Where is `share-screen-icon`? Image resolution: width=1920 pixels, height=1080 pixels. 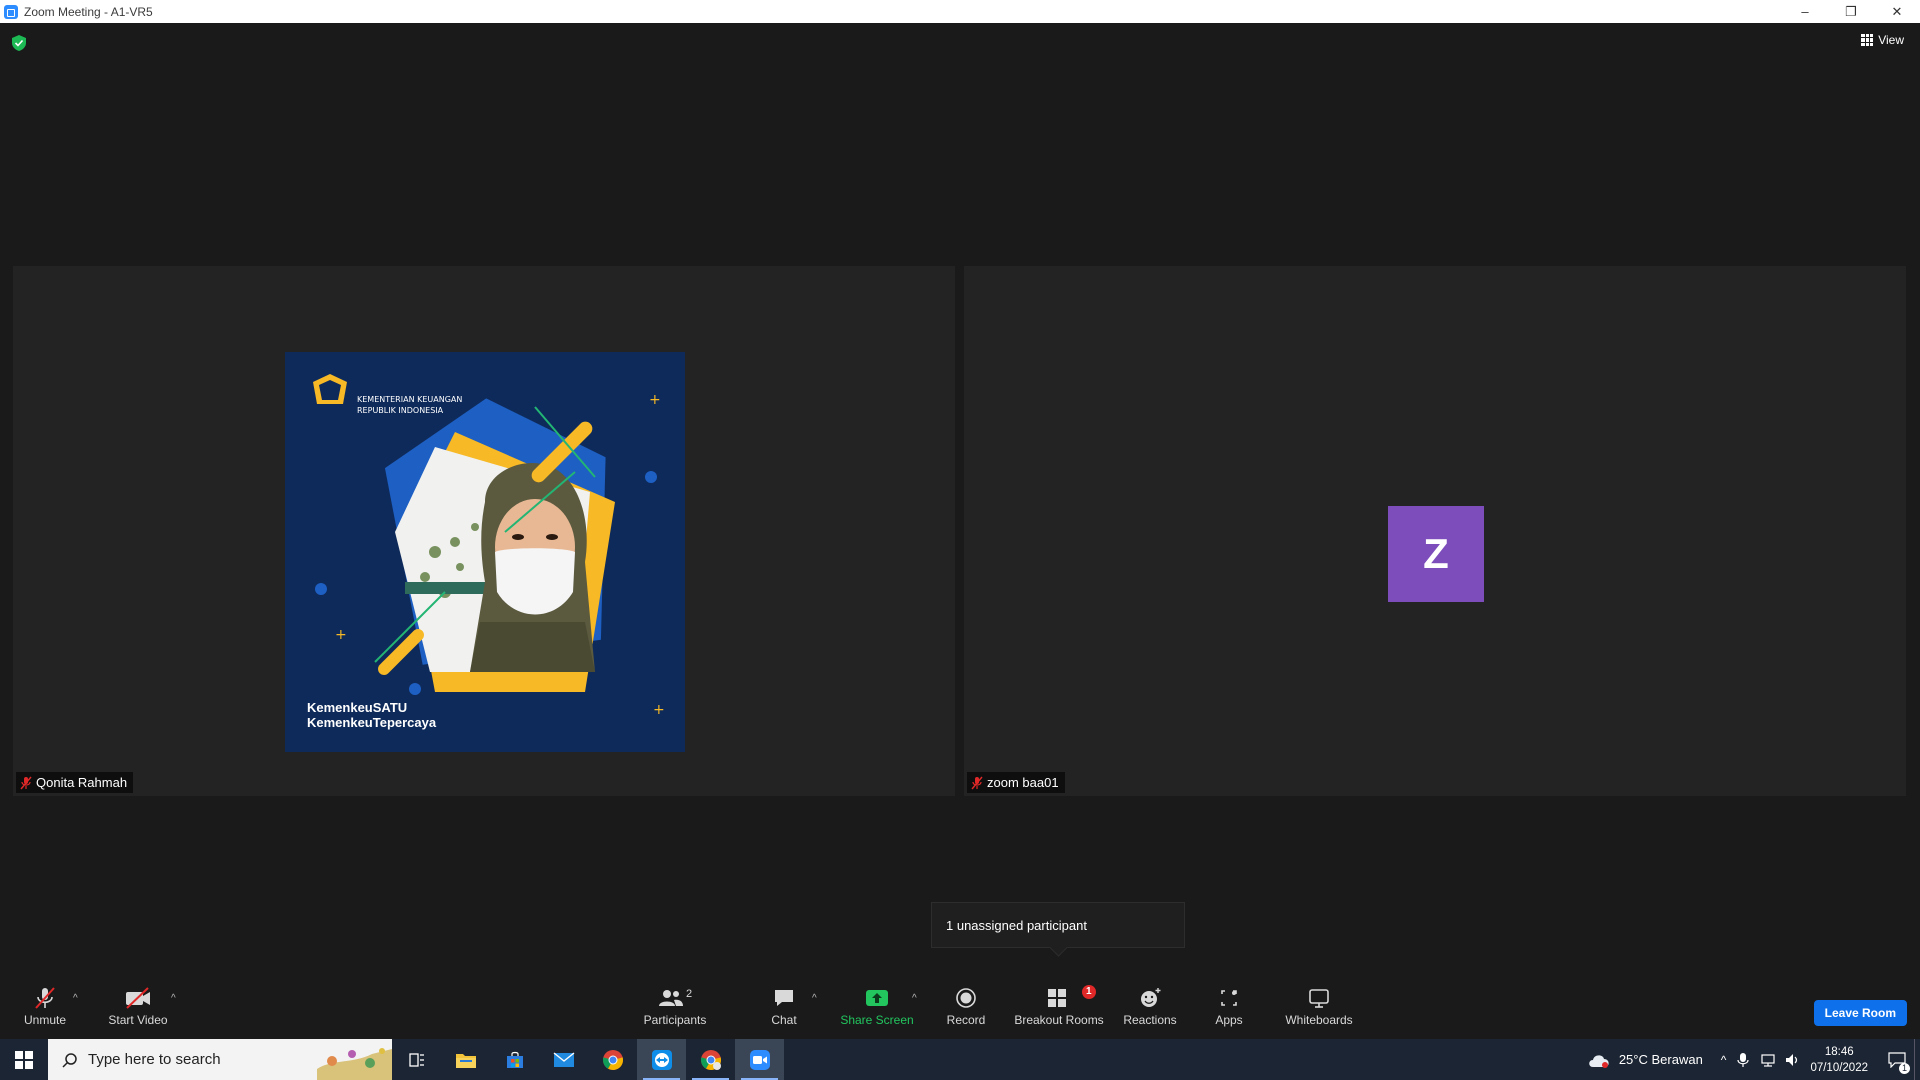
share-screen-icon is located at coordinates (877, 998).